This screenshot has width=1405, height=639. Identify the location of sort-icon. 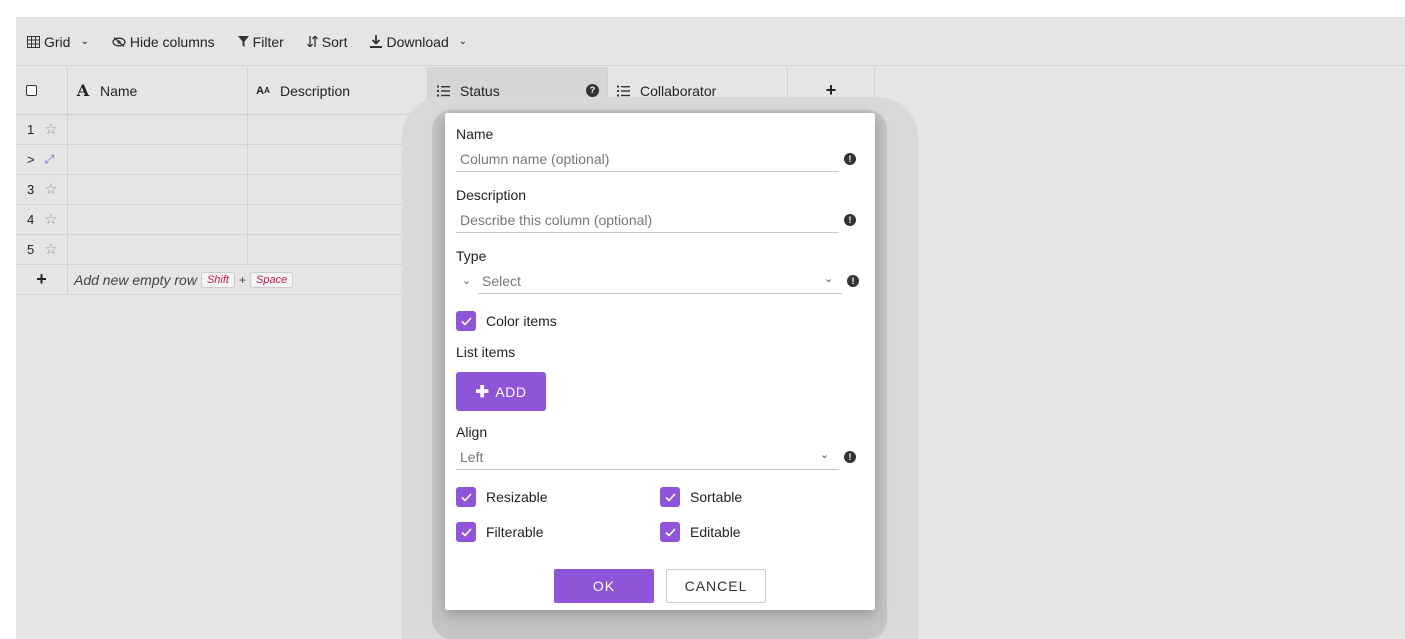
(312, 41).